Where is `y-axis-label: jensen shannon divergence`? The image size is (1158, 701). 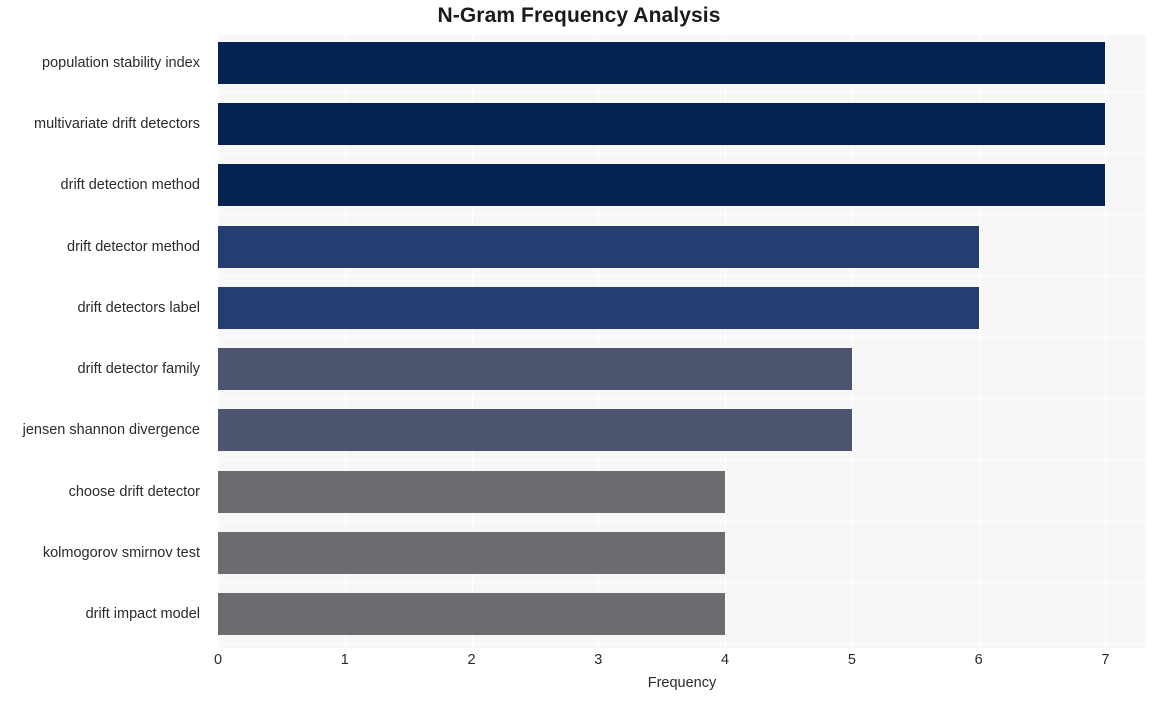 y-axis-label: jensen shannon divergence is located at coordinates (111, 430).